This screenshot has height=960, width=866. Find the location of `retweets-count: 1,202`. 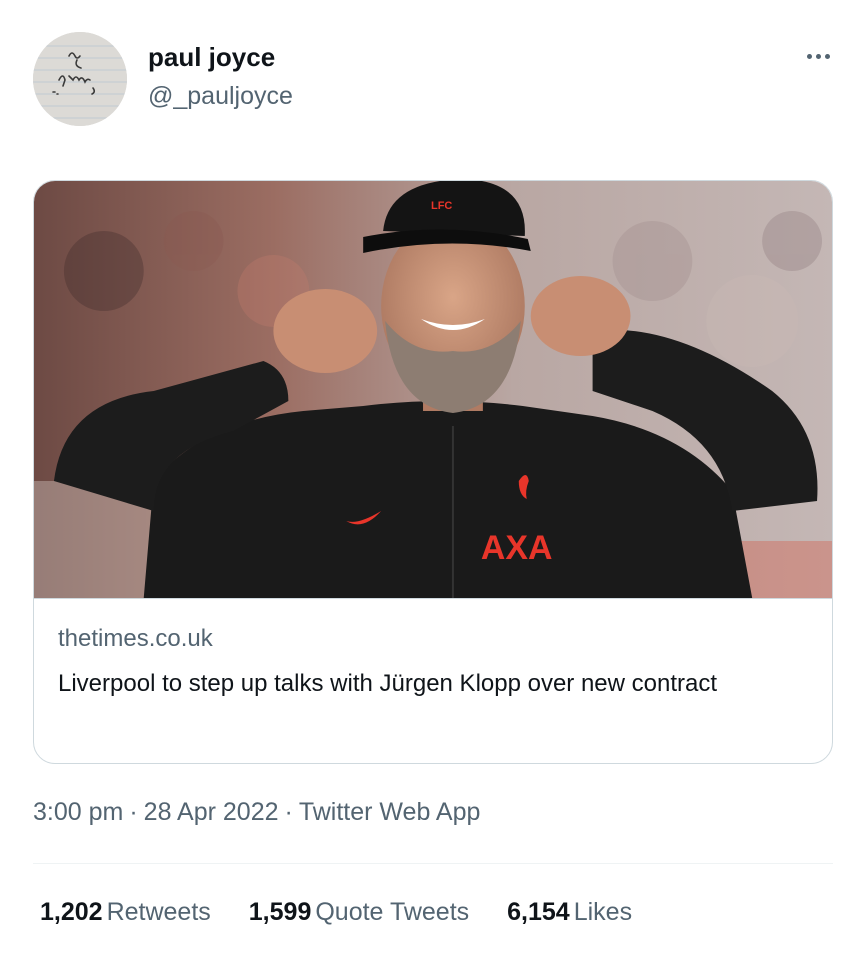

retweets-count: 1,202 is located at coordinates (71, 912).